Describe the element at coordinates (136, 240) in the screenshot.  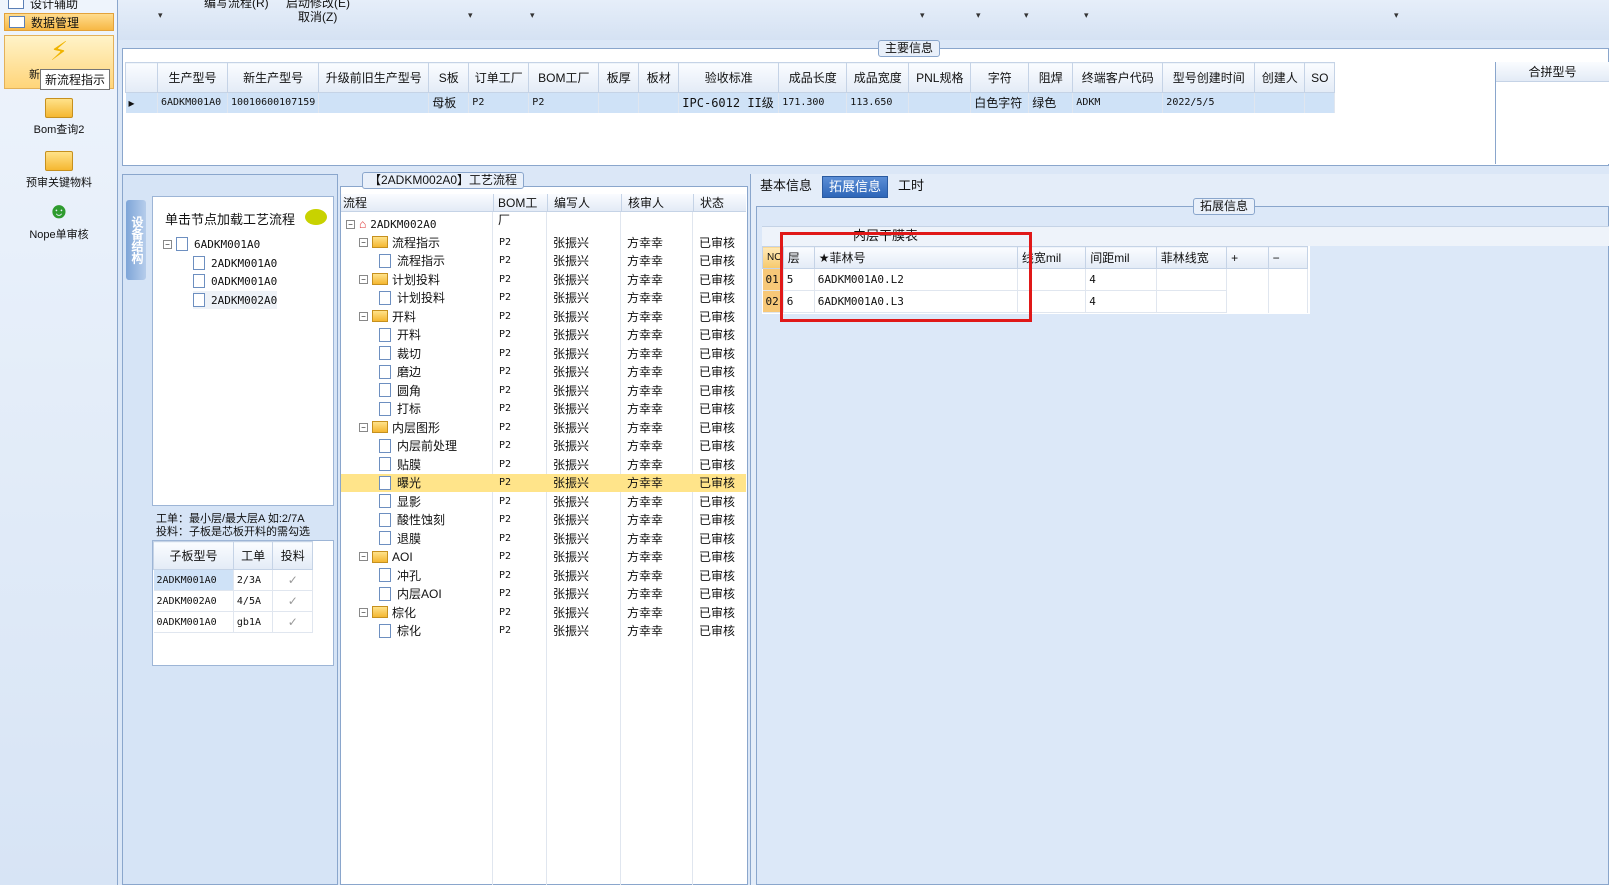
I see `device-structure-tab: 设备结构` at that location.